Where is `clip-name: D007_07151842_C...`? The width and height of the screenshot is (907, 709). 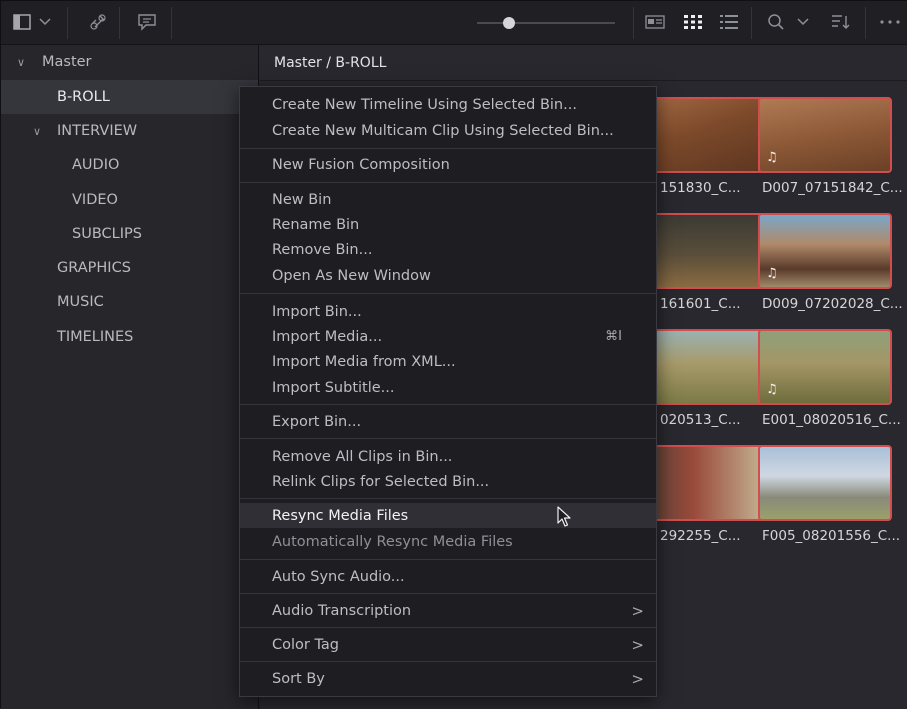
clip-name: D007_07151842_C... is located at coordinates (832, 188).